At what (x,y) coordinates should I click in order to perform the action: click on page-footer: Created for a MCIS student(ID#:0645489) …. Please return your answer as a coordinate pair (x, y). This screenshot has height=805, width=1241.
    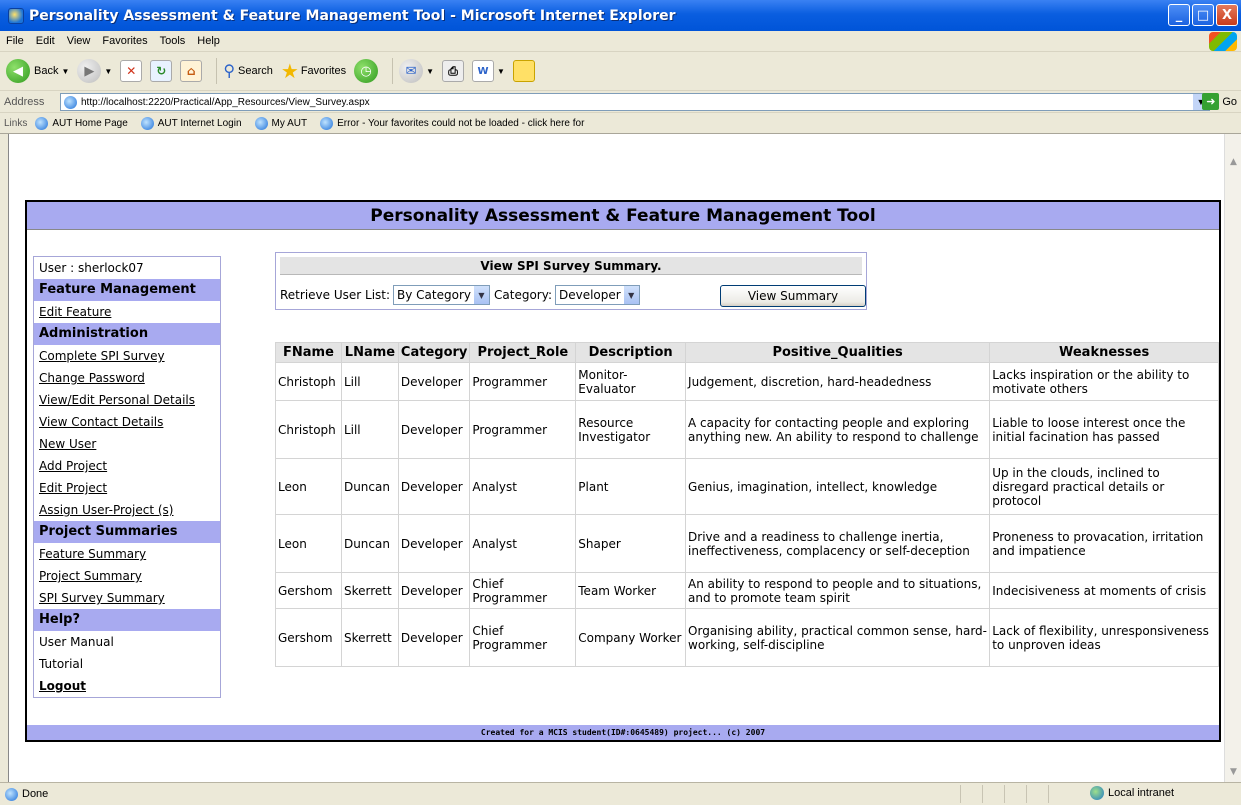
    Looking at the image, I should click on (623, 732).